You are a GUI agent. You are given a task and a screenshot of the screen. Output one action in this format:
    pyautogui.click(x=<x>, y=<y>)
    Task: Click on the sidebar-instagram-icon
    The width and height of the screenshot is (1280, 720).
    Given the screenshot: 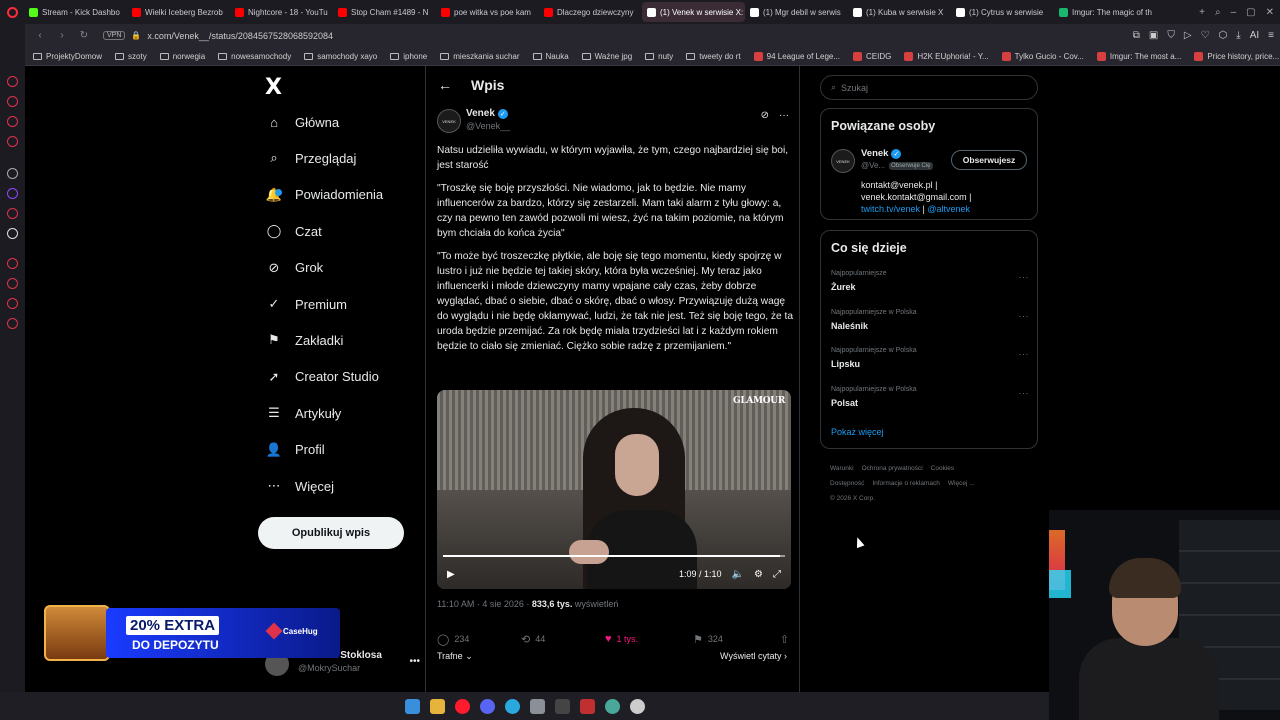 What is the action you would take?
    pyautogui.click(x=12, y=213)
    